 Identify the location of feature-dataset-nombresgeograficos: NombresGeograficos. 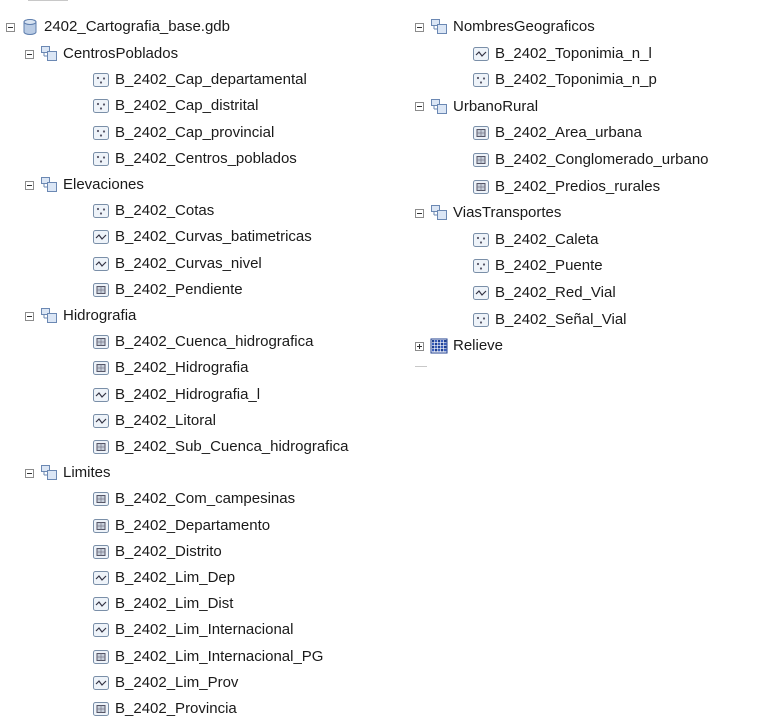
(505, 27).